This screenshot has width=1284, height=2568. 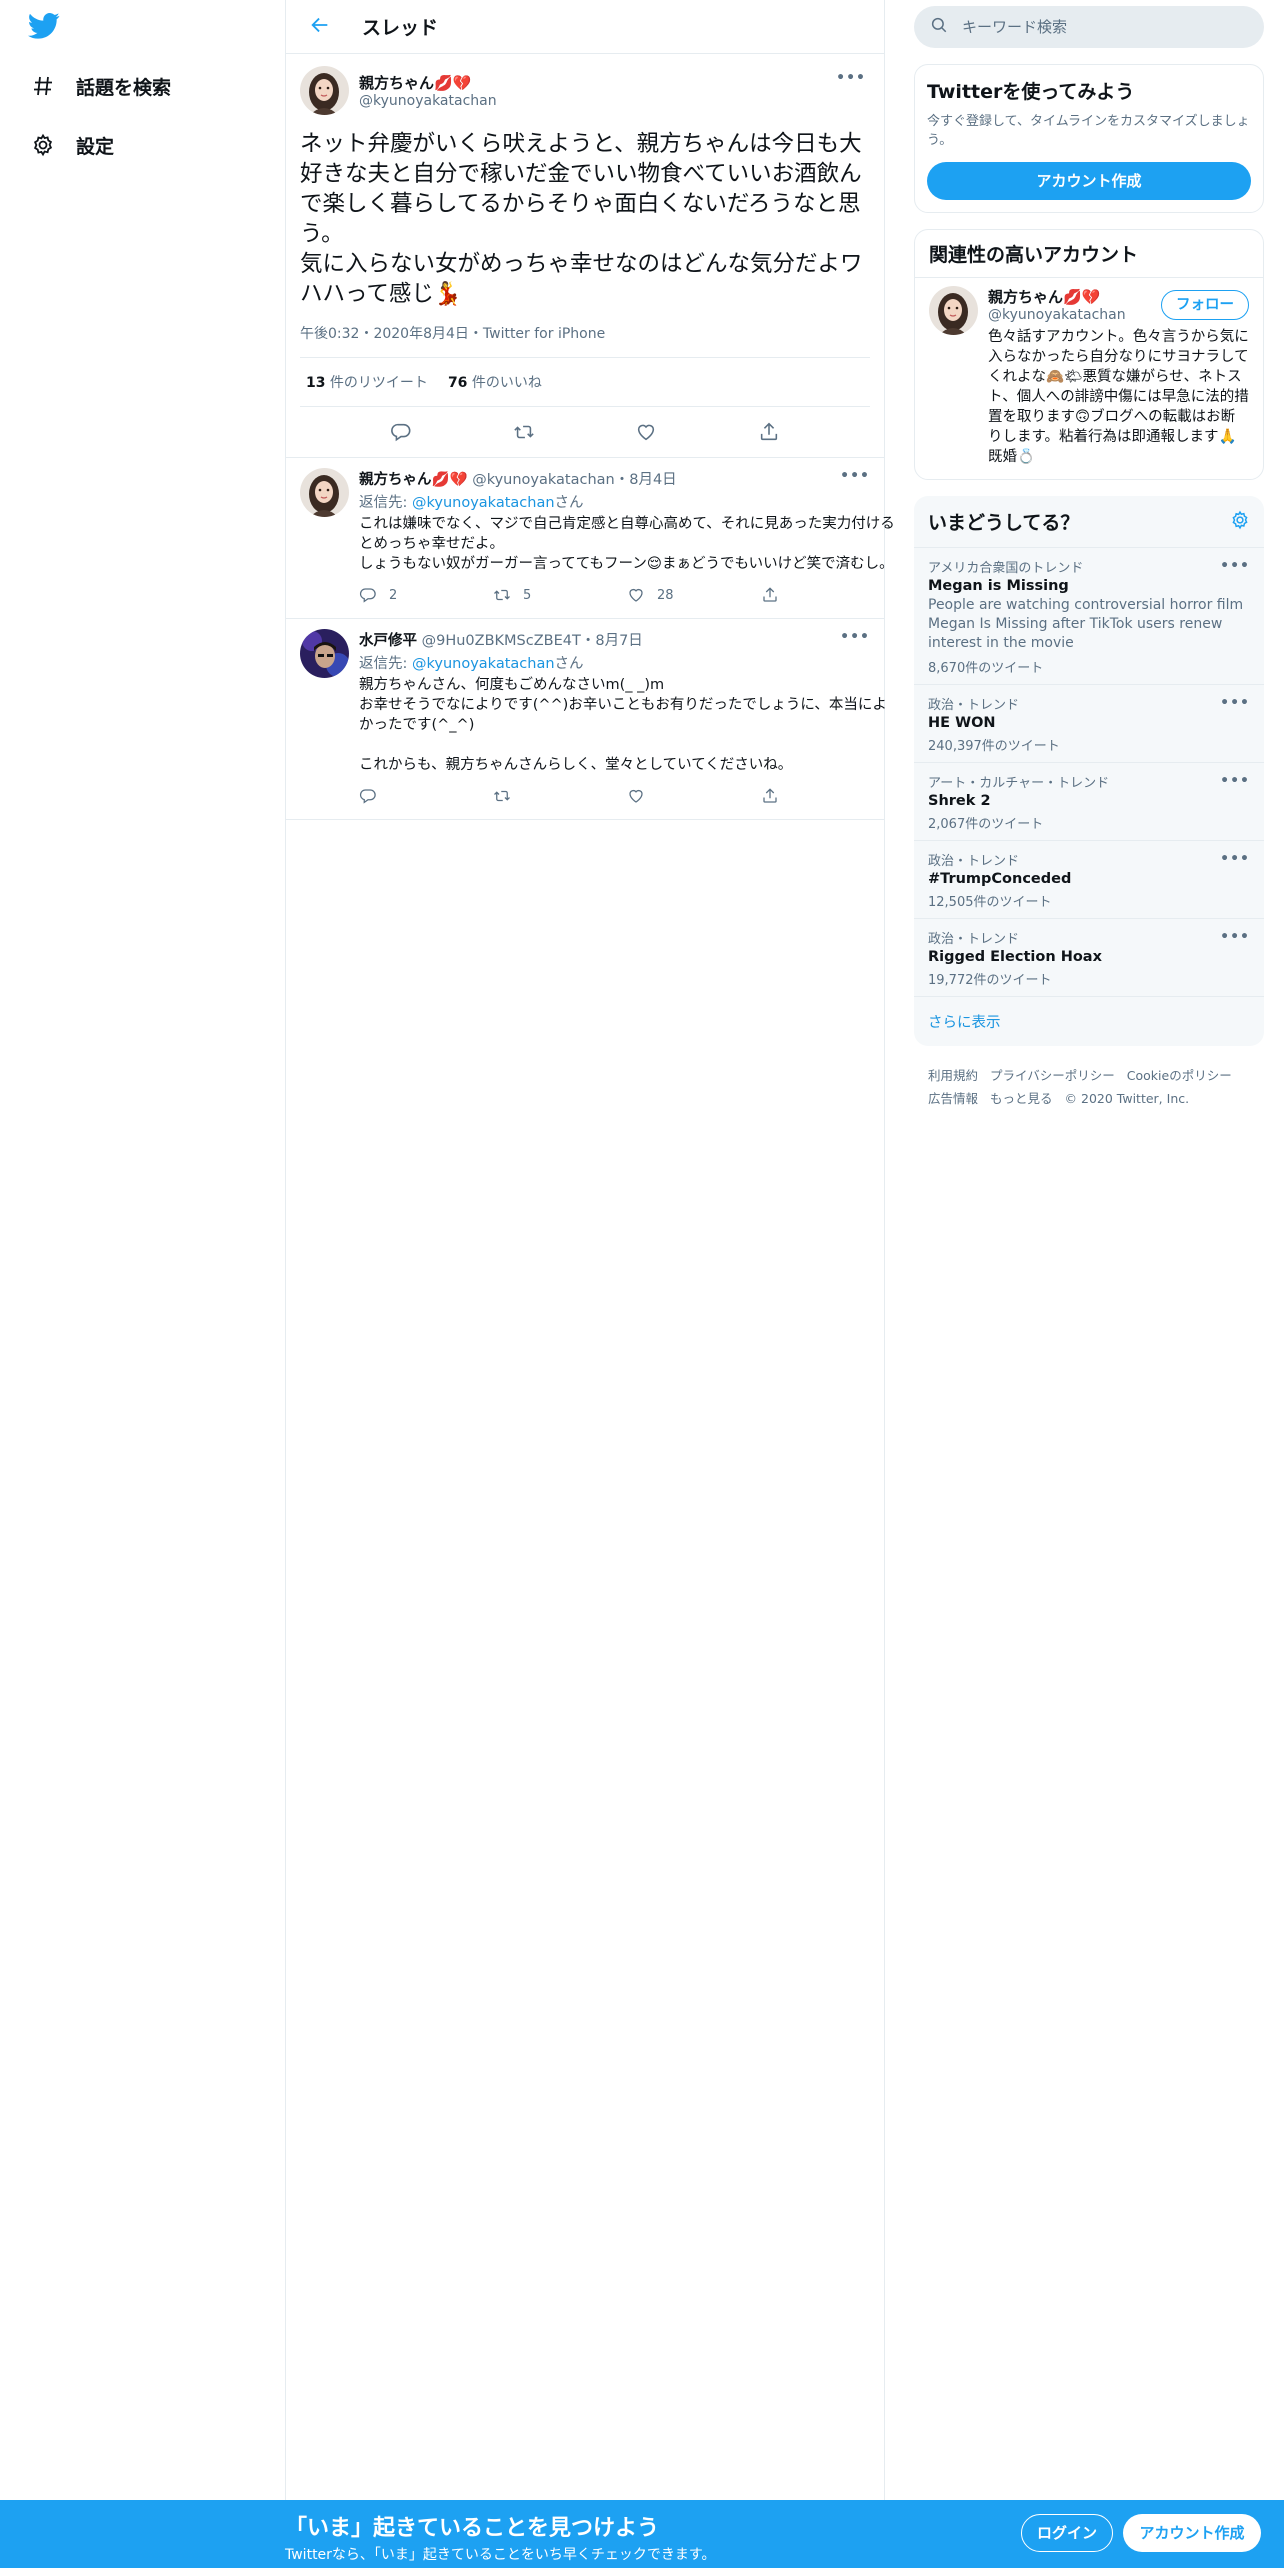 I want to click on trend-name: Rigged Election Hoax, so click(x=1015, y=957).